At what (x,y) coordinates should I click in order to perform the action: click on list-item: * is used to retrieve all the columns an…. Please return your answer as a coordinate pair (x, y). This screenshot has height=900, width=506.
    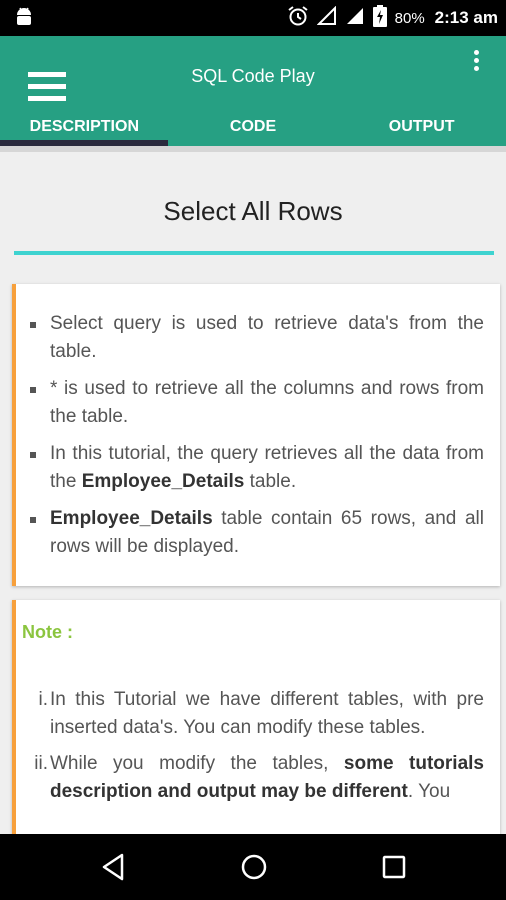
    Looking at the image, I should click on (256, 403).